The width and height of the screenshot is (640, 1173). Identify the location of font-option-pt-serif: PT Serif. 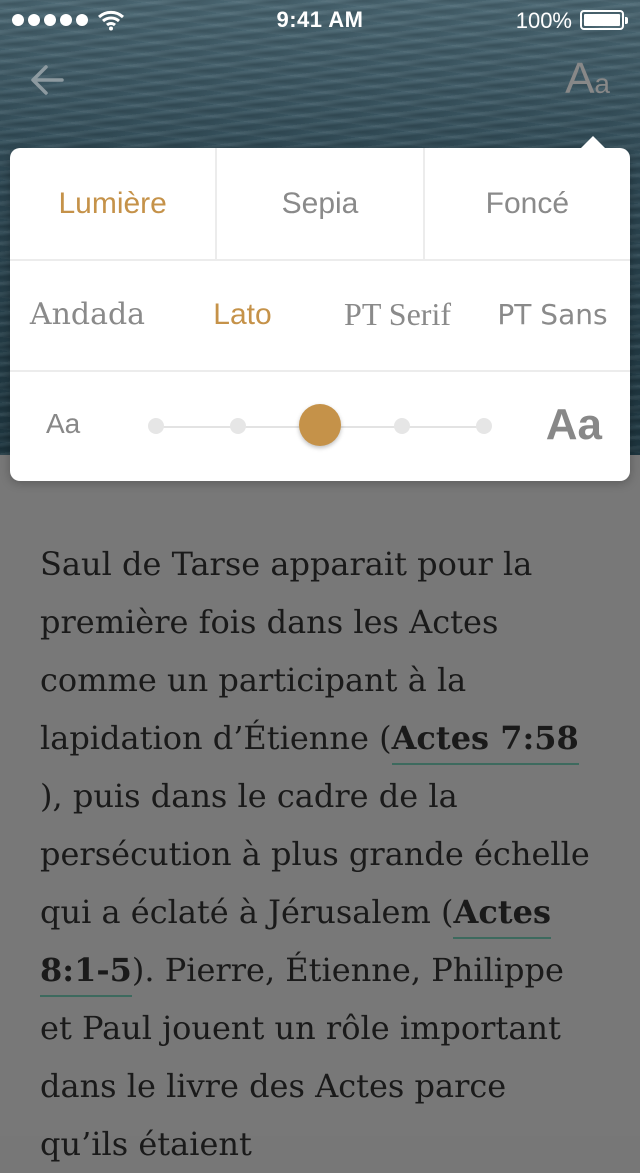
(397, 314).